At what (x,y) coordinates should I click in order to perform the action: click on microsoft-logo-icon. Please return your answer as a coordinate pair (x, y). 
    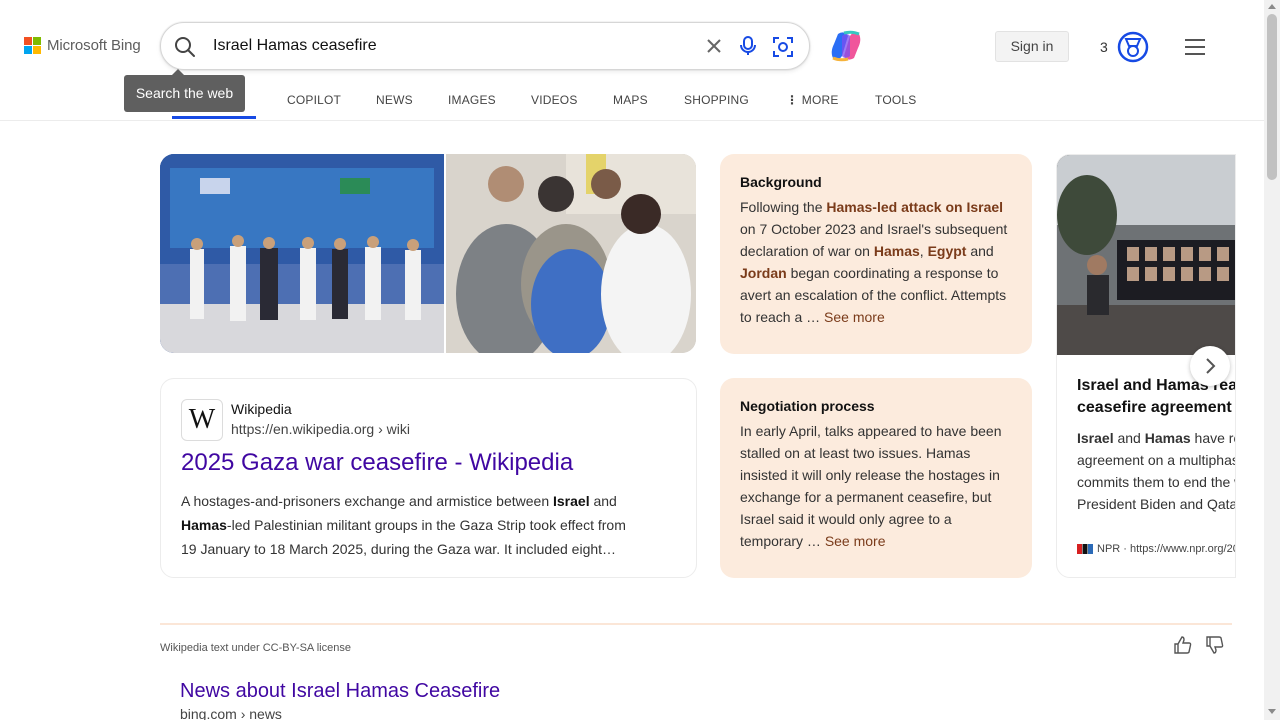
    Looking at the image, I should click on (32, 45).